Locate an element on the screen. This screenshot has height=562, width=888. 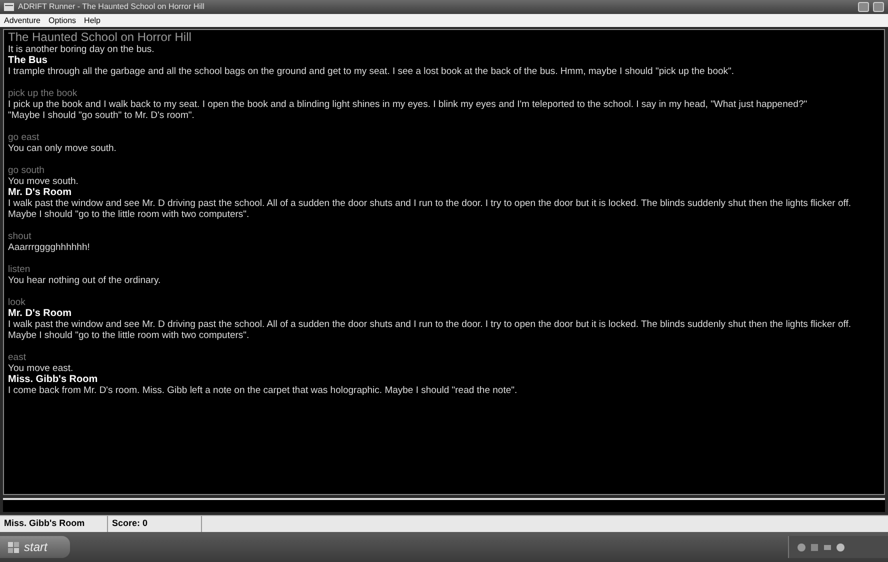
player-command: go south is located at coordinates (27, 170).